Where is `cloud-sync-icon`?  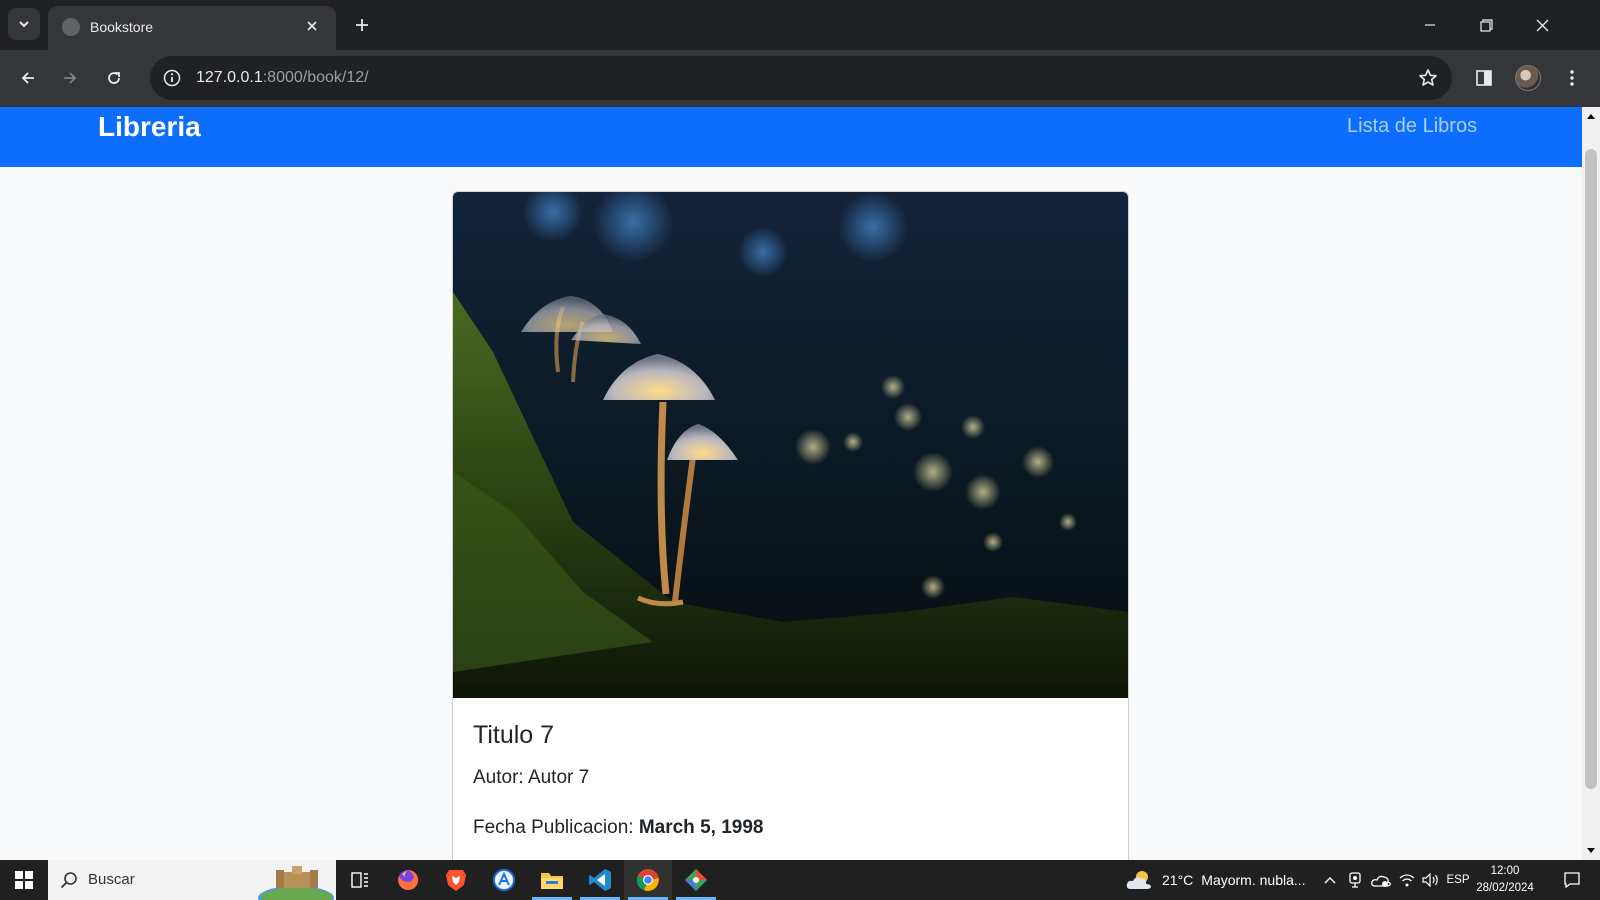 cloud-sync-icon is located at coordinates (1381, 881).